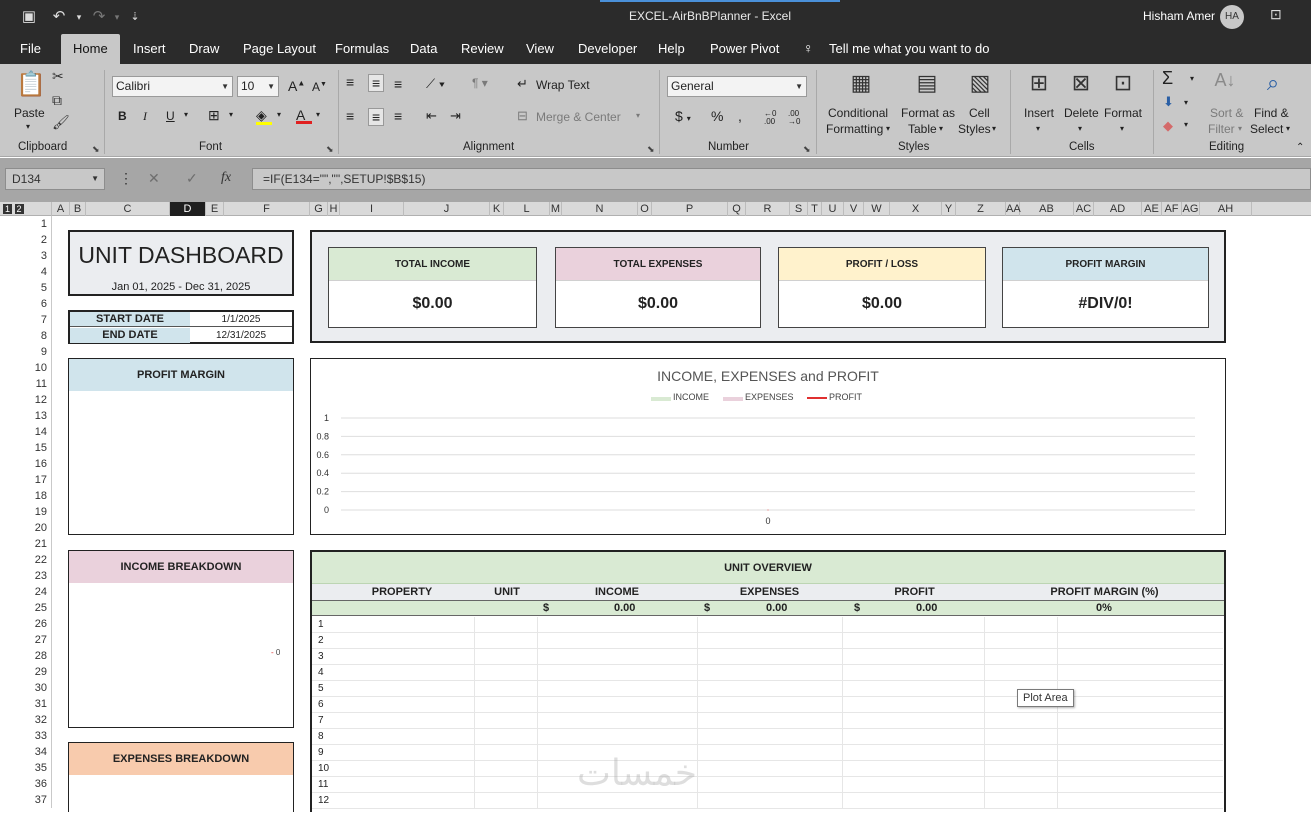 The image size is (1311, 817). Describe the element at coordinates (737, 86) in the screenshot. I see `number-format-select: General ▼` at that location.